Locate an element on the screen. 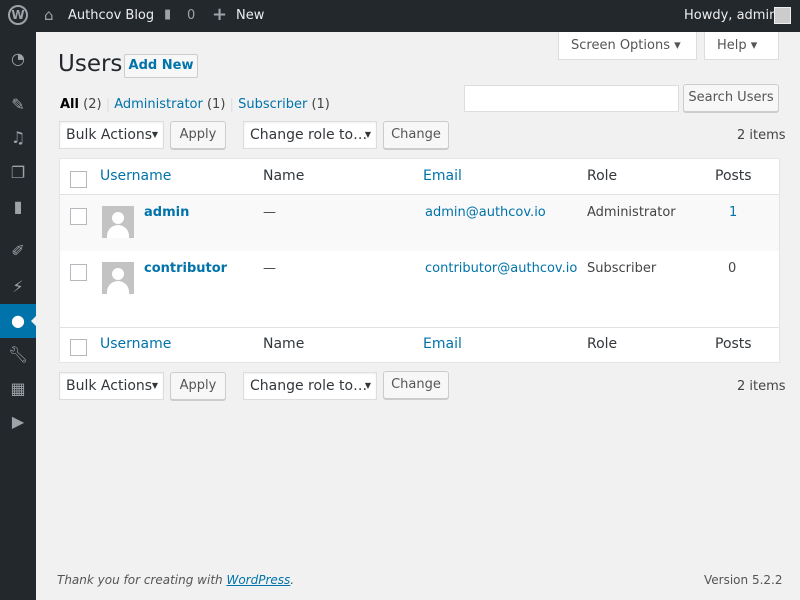  column-posts: Posts is located at coordinates (733, 176).